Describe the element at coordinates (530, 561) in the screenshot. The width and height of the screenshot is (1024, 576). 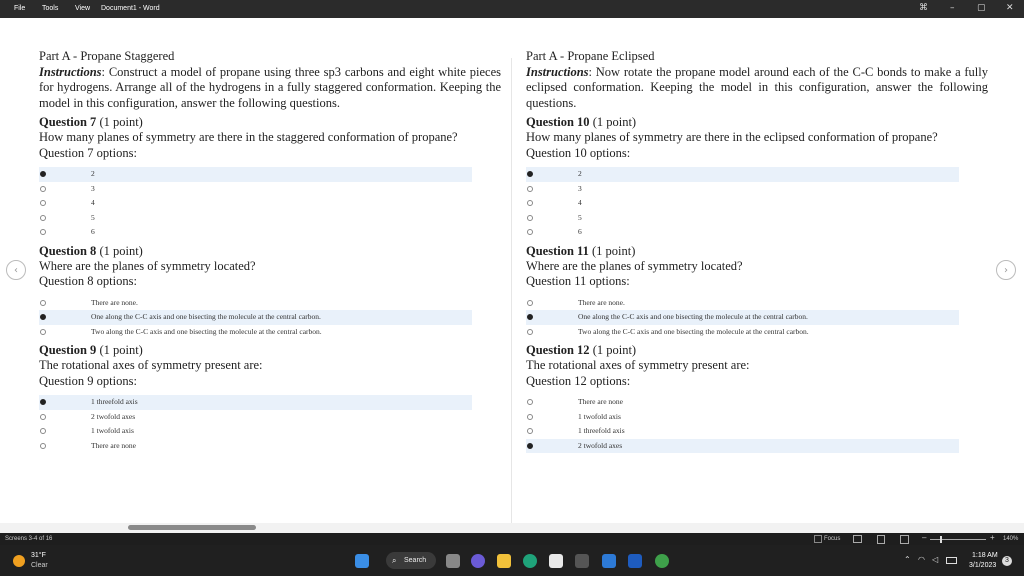
I see `edge-browser-icon` at that location.